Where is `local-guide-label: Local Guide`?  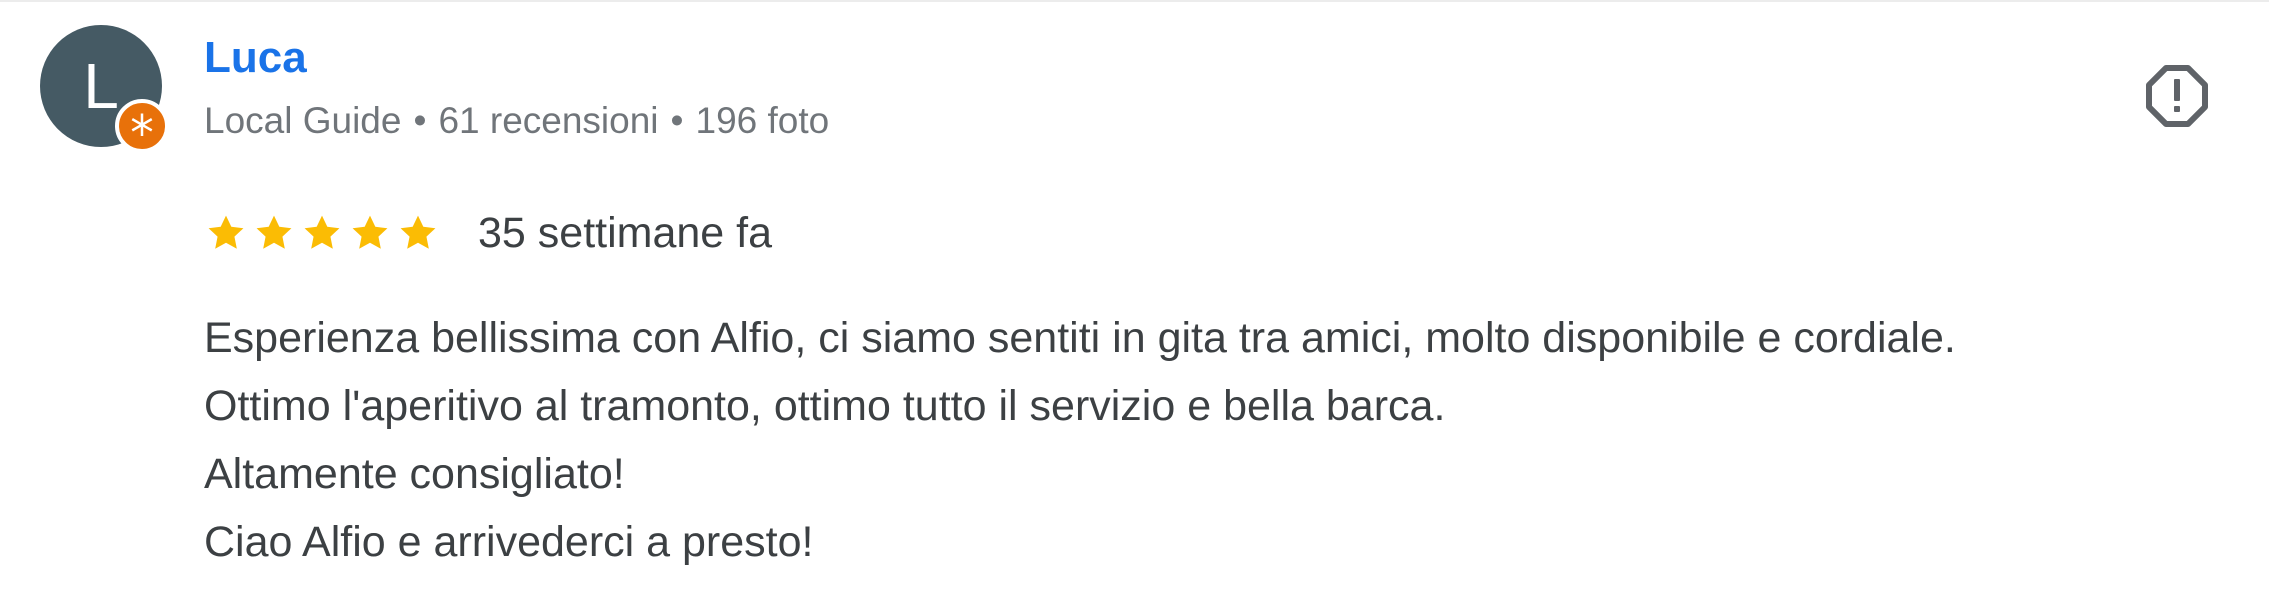 local-guide-label: Local Guide is located at coordinates (303, 120).